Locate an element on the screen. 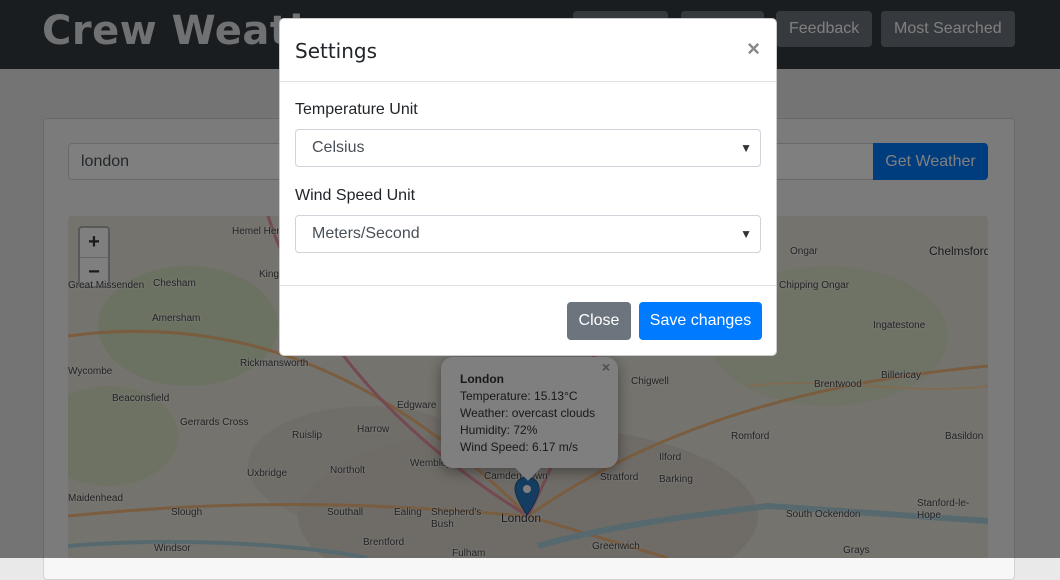  wind-speed-unit-select: Meters/Second ▼ is located at coordinates (528, 234).